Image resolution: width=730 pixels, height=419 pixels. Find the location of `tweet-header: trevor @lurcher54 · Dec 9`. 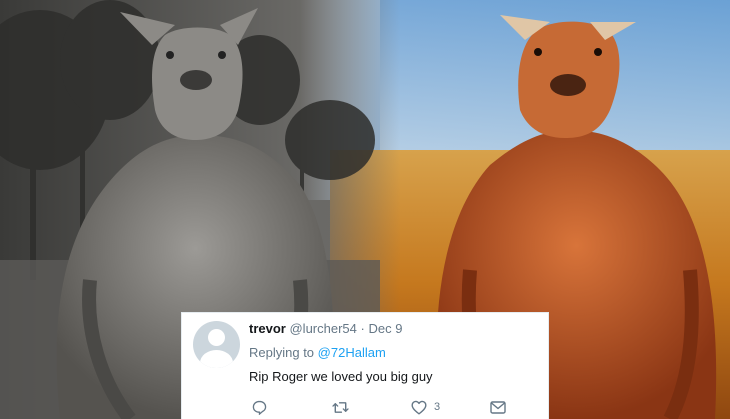

tweet-header: trevor @lurcher54 · Dec 9 is located at coordinates (325, 328).